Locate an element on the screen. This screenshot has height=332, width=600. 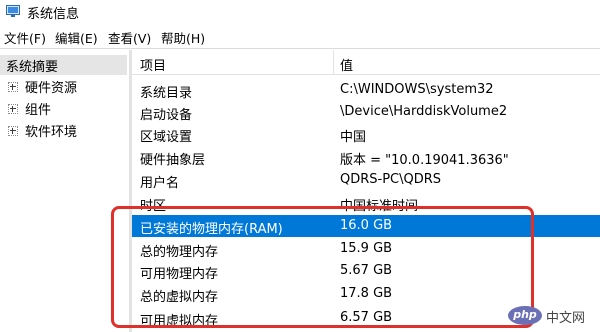
table-row: 系统目录 C:\WINDOWS\system32 is located at coordinates (366, 90).